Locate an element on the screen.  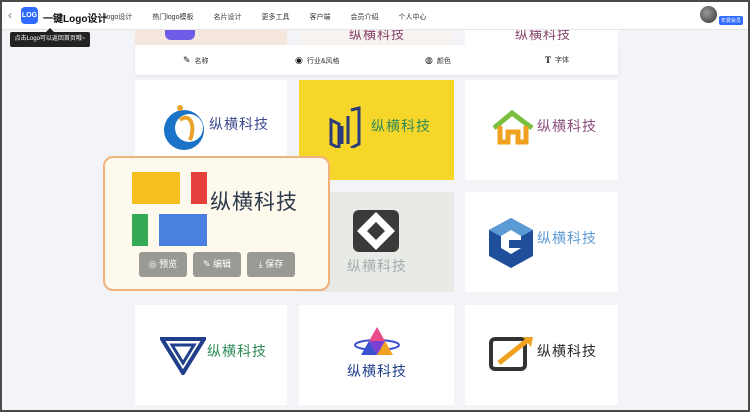
filter-font: T 字体 is located at coordinates (557, 60).